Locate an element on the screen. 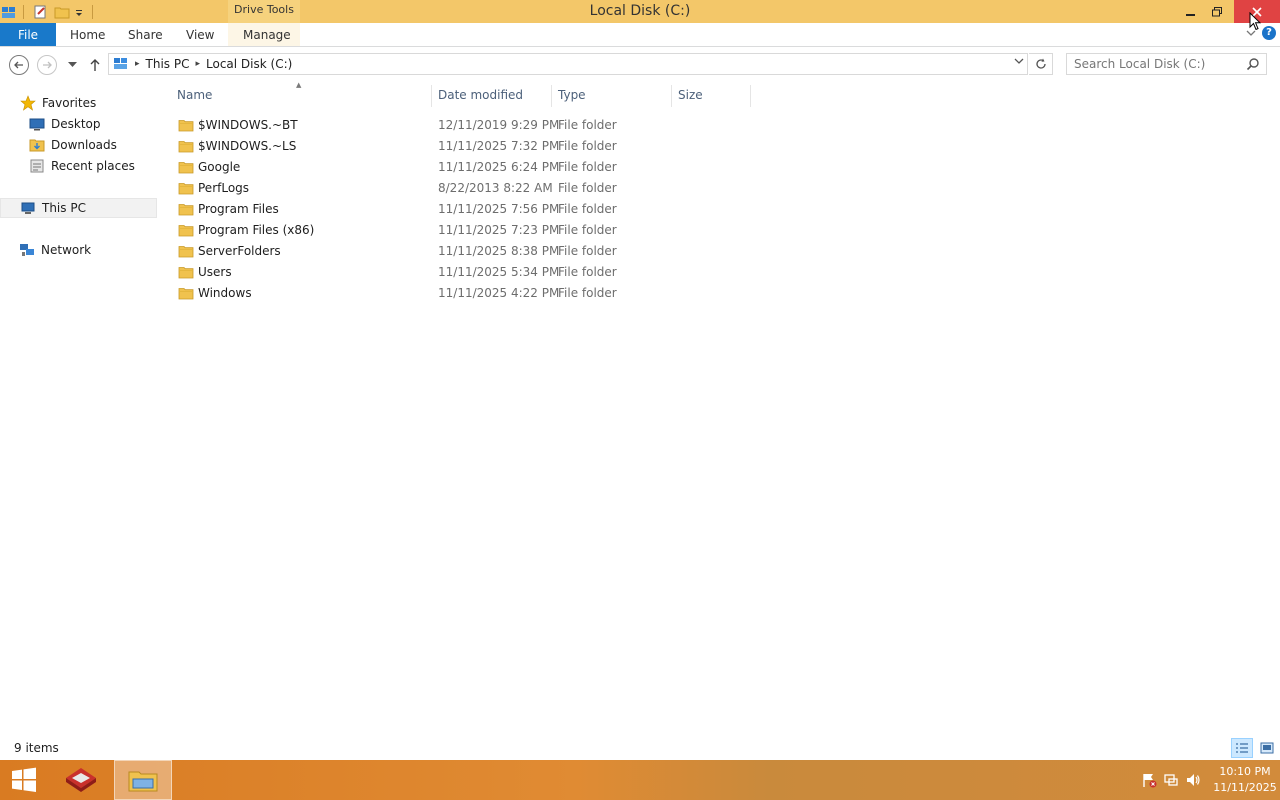  drive-tools-contextual-tab: Drive Tools is located at coordinates (264, 11).